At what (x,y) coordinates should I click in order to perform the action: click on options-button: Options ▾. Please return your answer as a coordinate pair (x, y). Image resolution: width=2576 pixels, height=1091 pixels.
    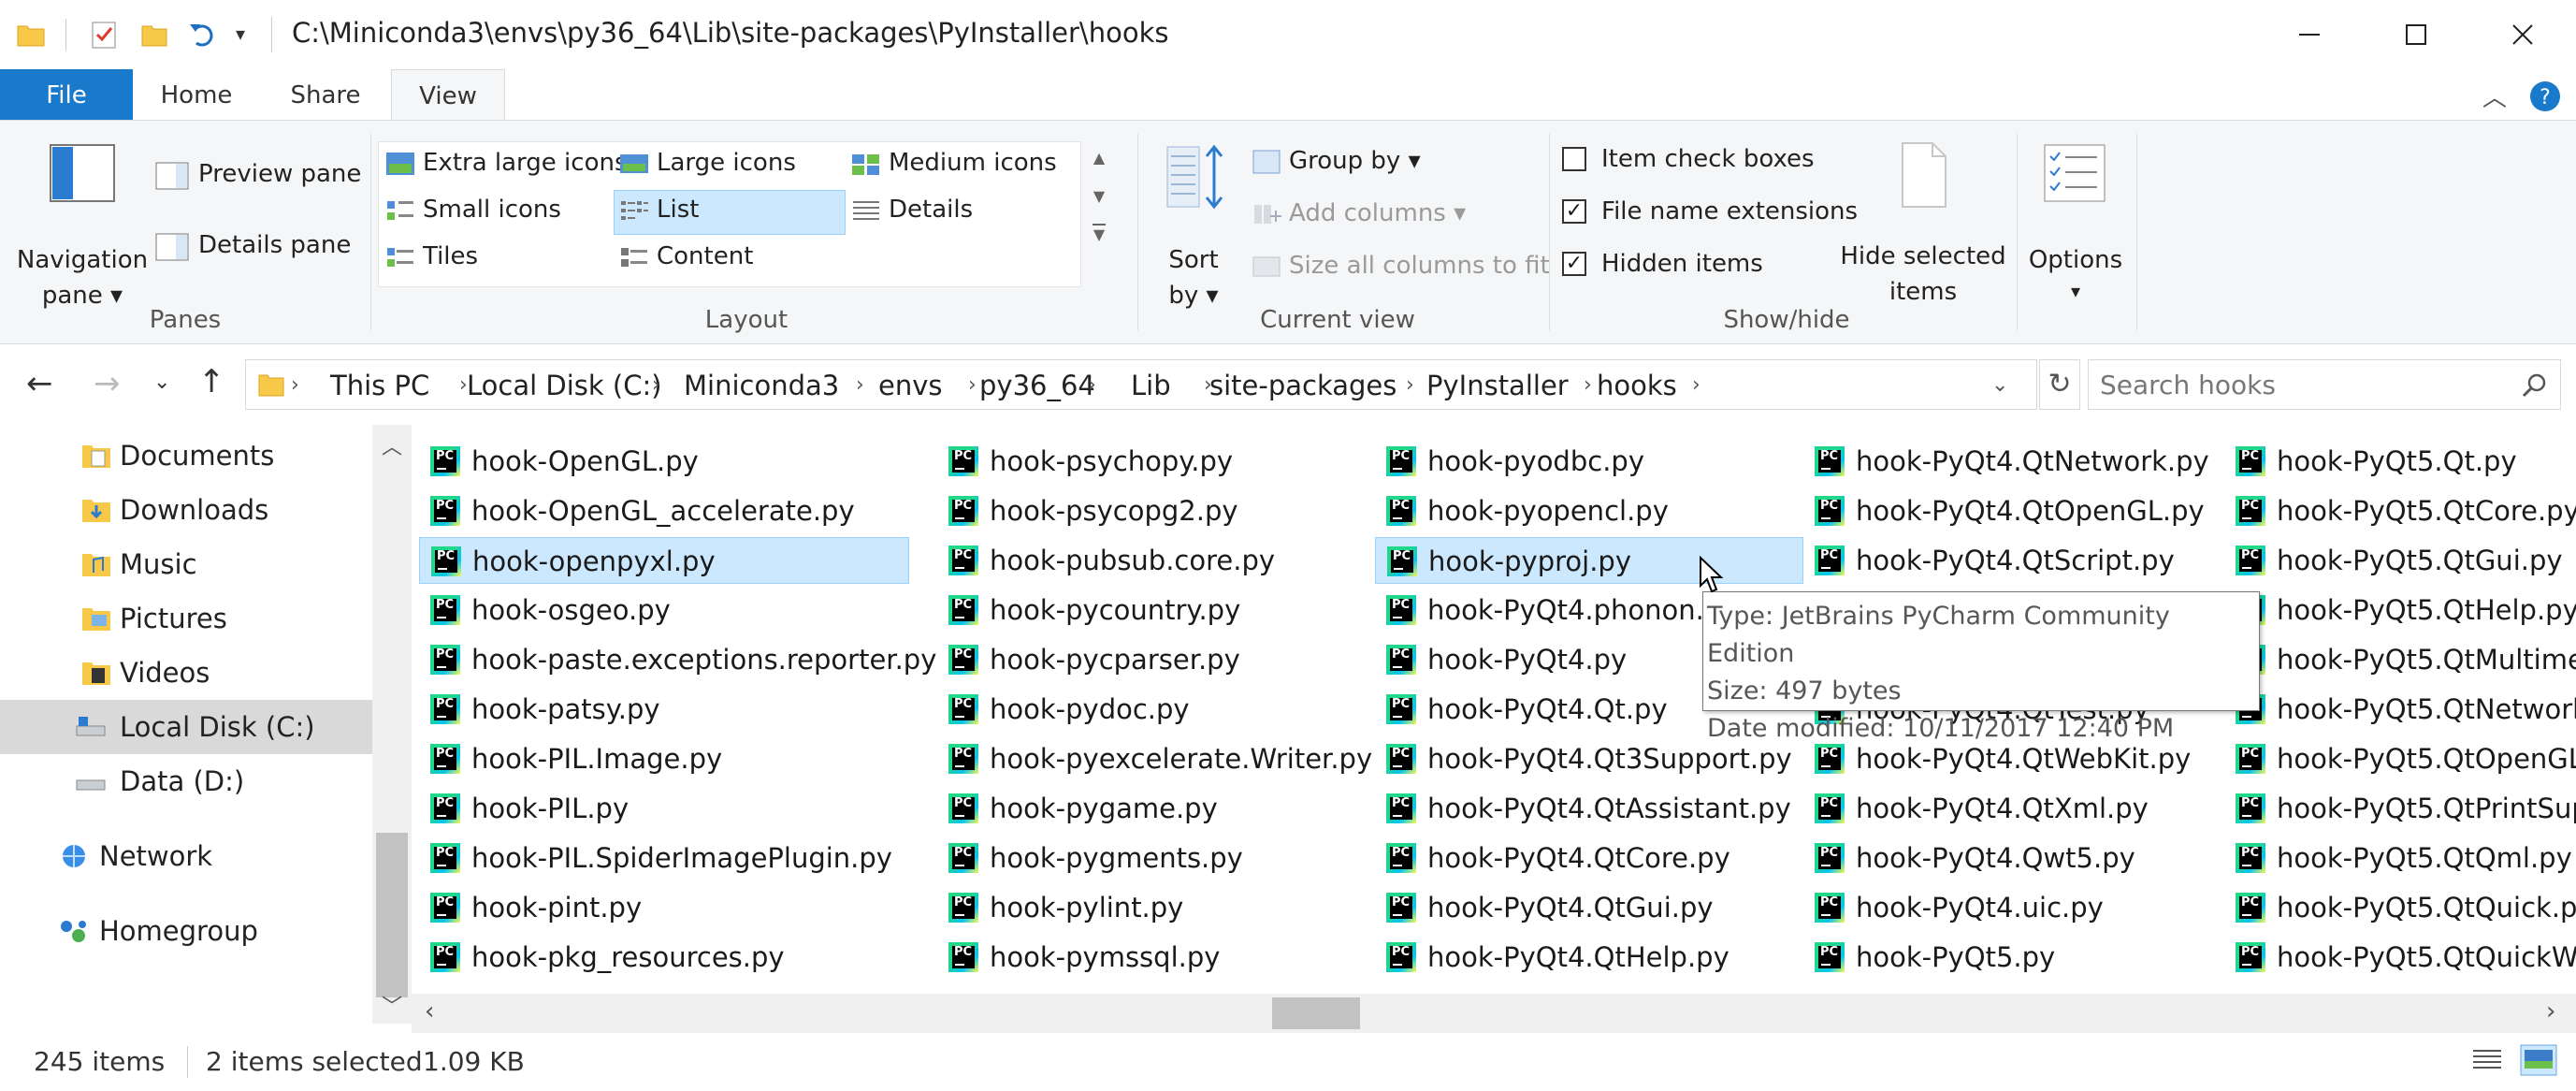
    Looking at the image, I should click on (2075, 222).